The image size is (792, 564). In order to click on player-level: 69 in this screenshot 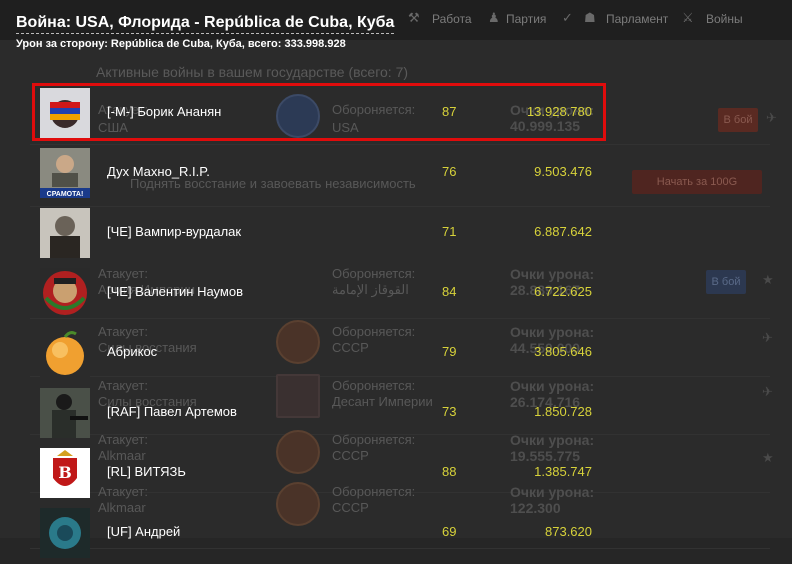, I will do `click(449, 531)`.